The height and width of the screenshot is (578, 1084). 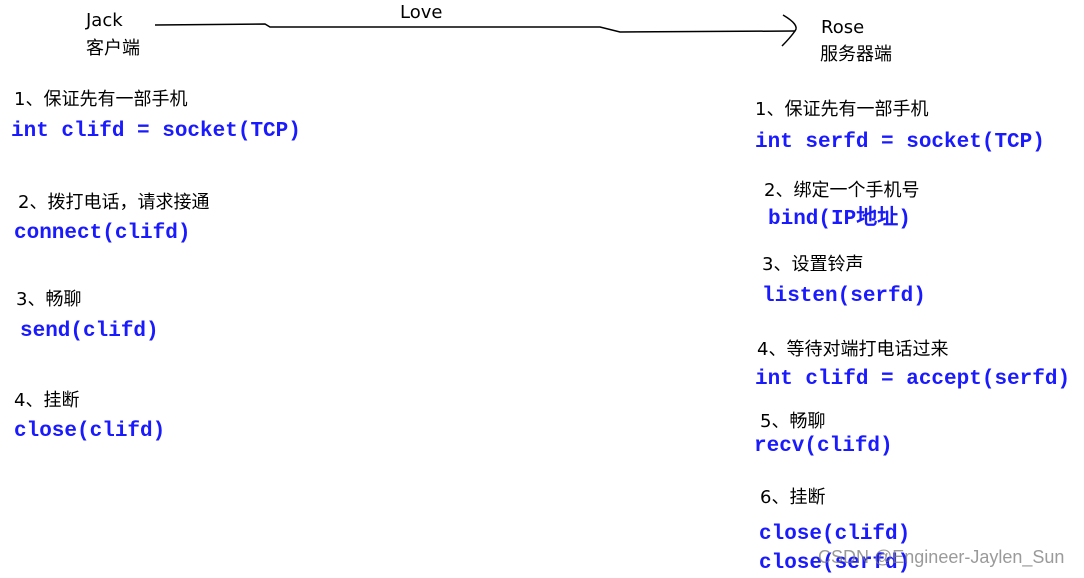 What do you see at coordinates (421, 12) in the screenshot?
I see `arrow-label: Love` at bounding box center [421, 12].